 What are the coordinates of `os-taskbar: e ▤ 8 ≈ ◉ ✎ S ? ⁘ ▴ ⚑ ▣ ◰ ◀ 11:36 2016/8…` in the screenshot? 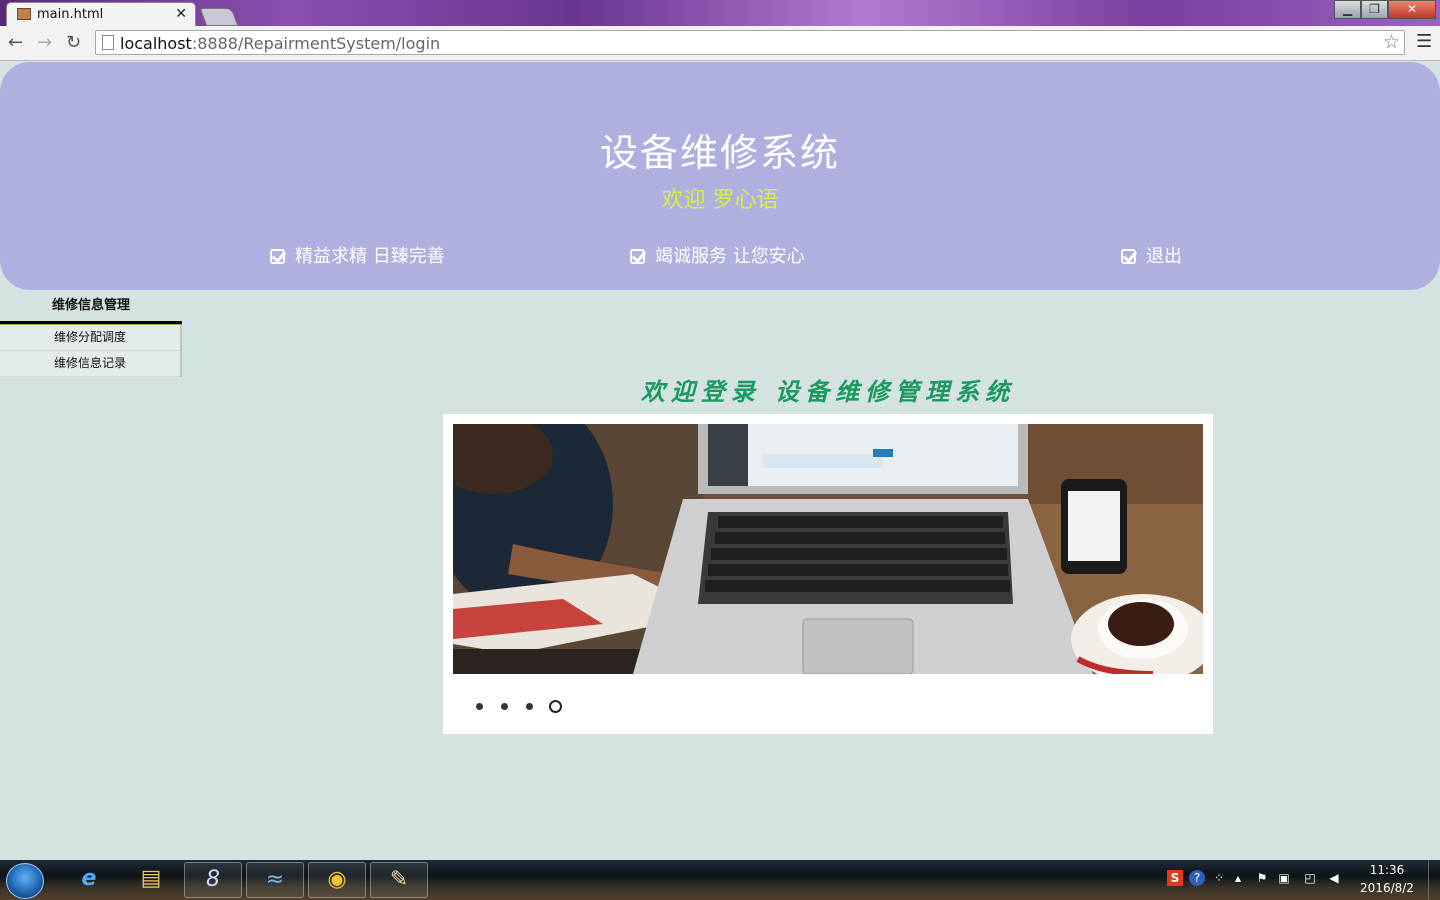 It's located at (720, 880).